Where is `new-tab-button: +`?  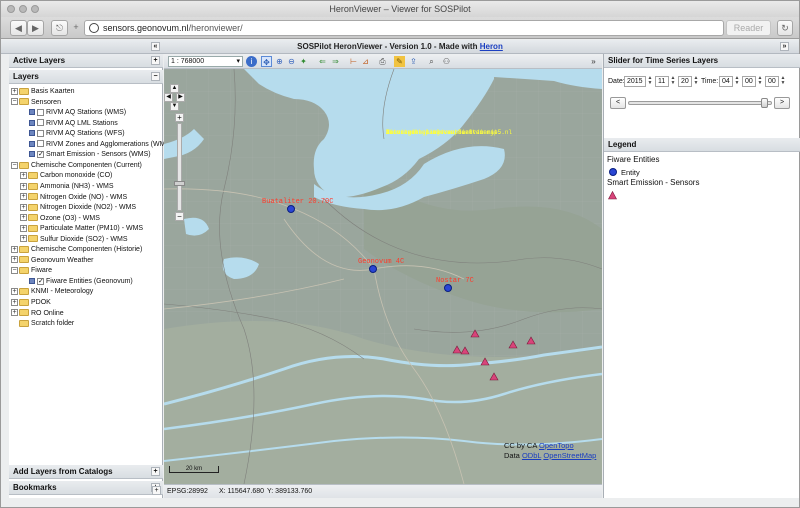 new-tab-button: + is located at coordinates (76, 28).